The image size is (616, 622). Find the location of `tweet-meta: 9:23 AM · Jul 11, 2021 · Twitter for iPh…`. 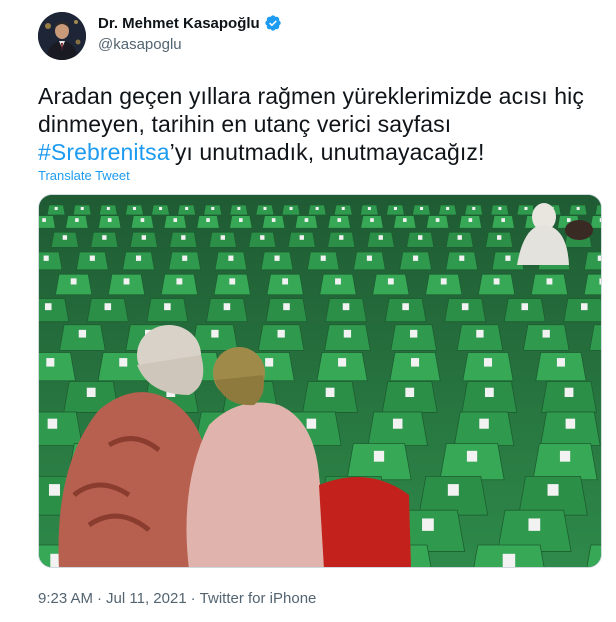

tweet-meta: 9:23 AM · Jul 11, 2021 · Twitter for iPh… is located at coordinates (177, 598).